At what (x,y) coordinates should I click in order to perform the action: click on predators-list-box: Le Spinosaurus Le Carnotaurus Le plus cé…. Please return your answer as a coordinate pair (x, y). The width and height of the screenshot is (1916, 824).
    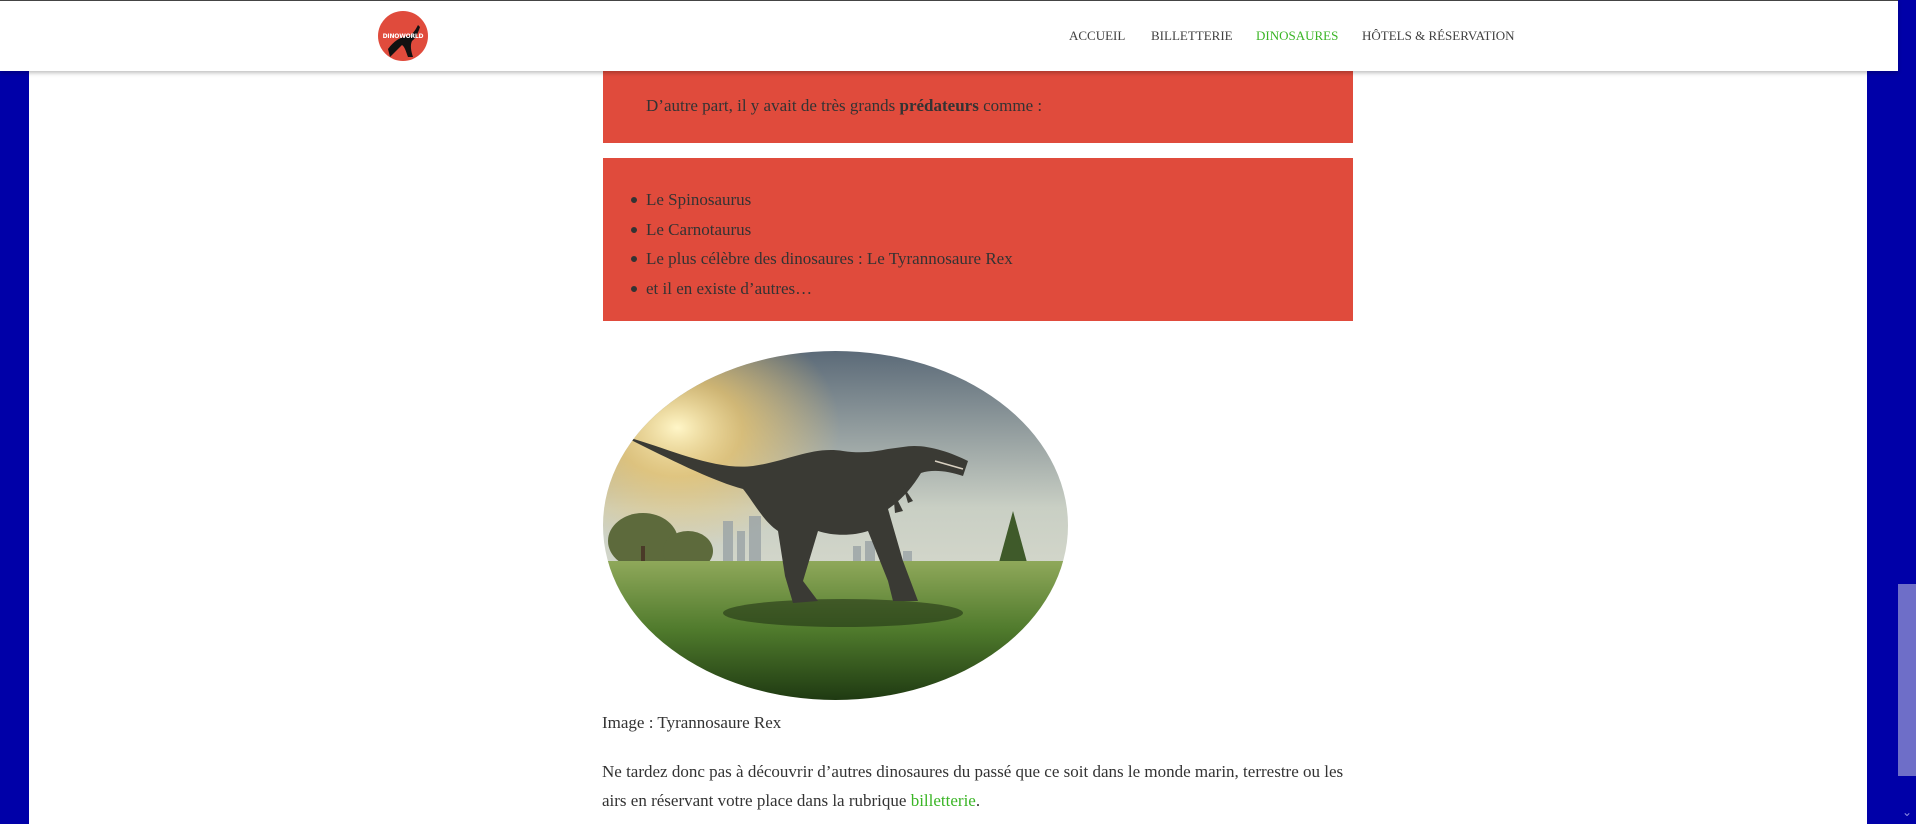
    Looking at the image, I should click on (978, 239).